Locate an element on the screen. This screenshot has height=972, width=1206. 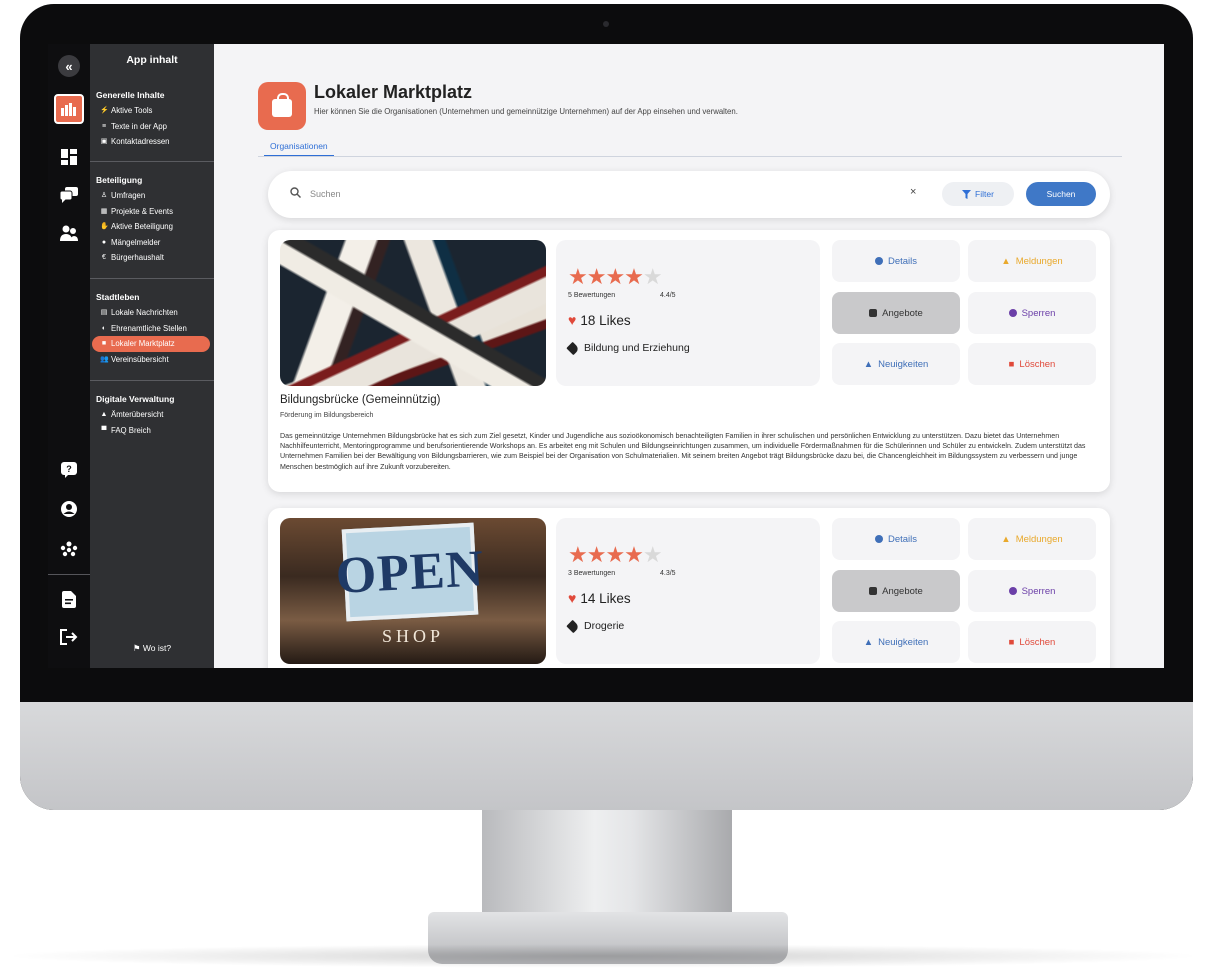
rating-count: 3 Bewertungen is located at coordinates (592, 573).